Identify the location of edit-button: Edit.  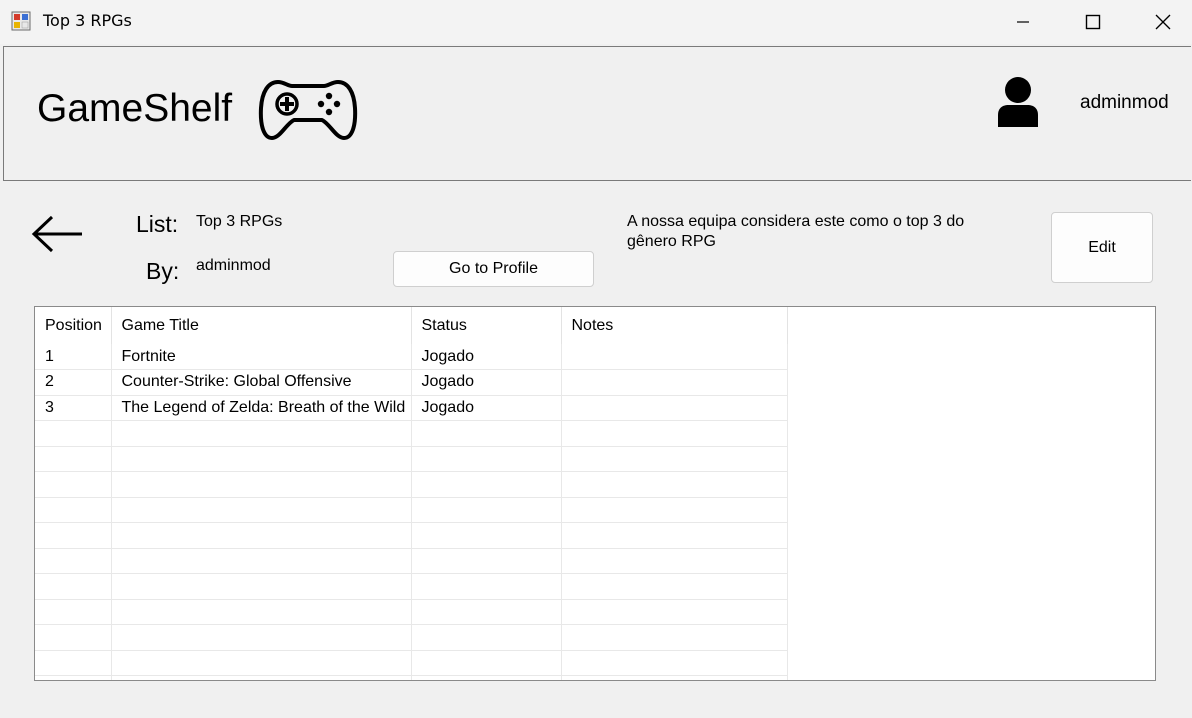
(1102, 247).